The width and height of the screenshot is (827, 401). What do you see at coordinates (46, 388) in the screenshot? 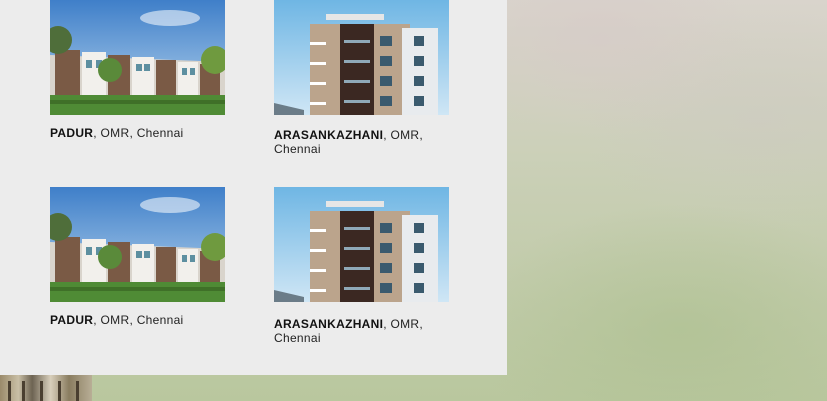
I see `background-photo-strip` at bounding box center [46, 388].